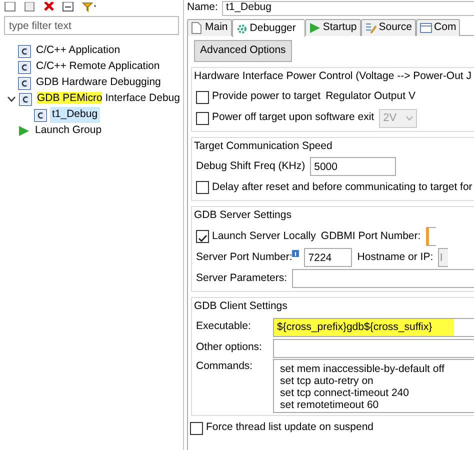 Image resolution: width=474 pixels, height=450 pixels. I want to click on input-field: 7224, so click(328, 257).